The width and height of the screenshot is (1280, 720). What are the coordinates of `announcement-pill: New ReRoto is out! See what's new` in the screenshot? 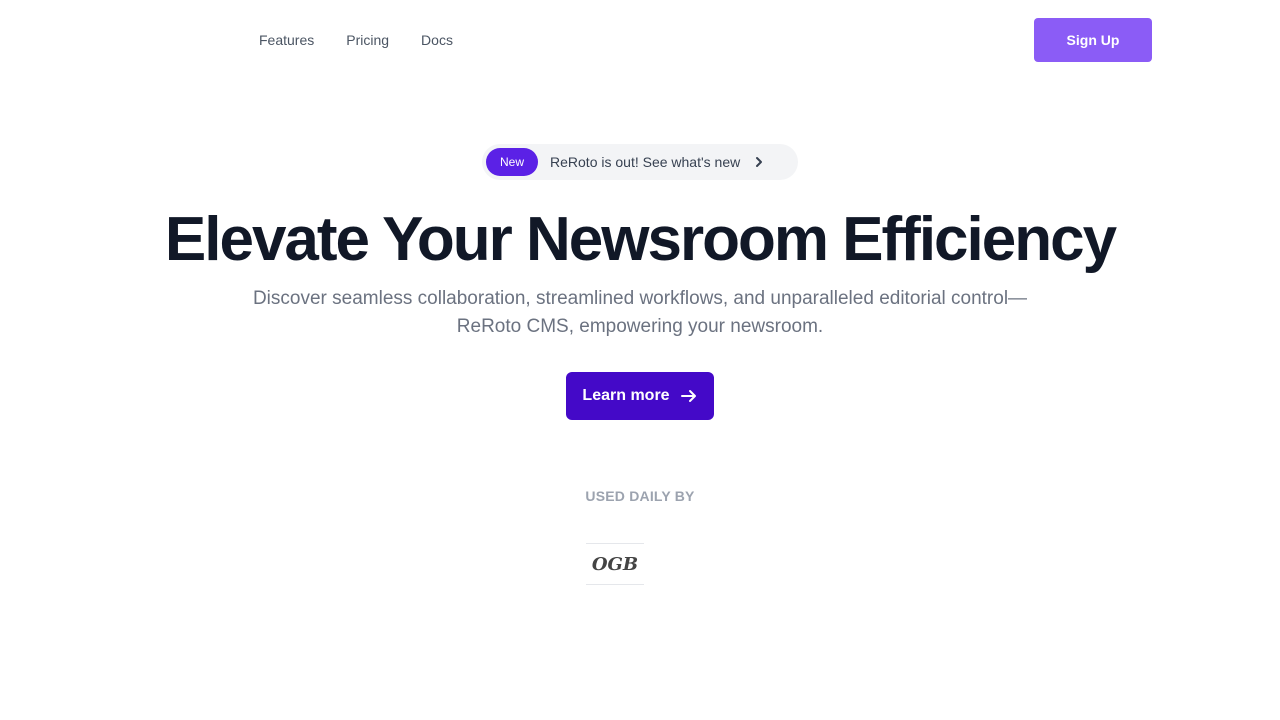 It's located at (640, 162).